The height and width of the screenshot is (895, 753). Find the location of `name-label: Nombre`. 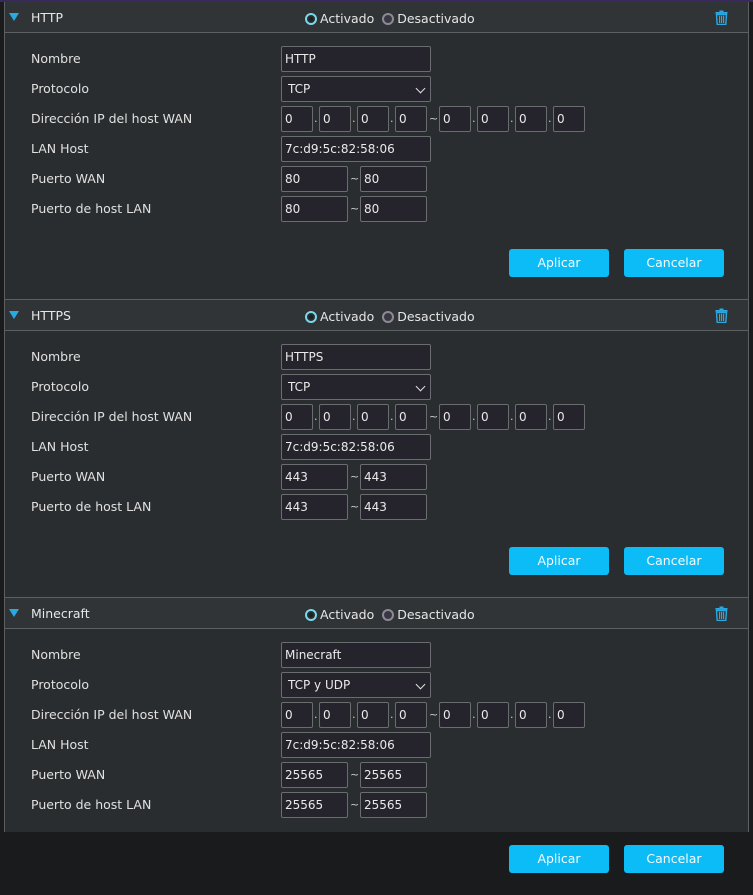

name-label: Nombre is located at coordinates (56, 356).